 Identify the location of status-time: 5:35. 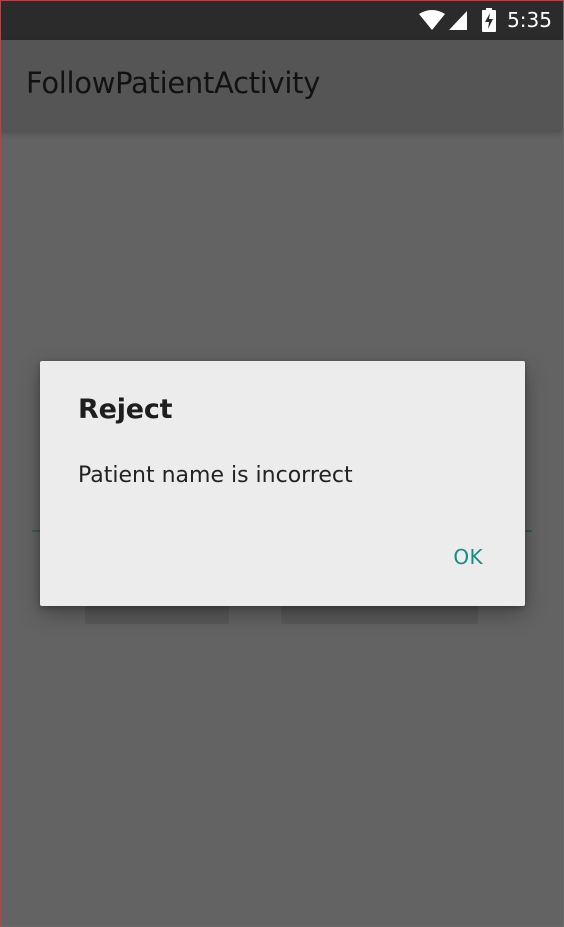
(529, 20).